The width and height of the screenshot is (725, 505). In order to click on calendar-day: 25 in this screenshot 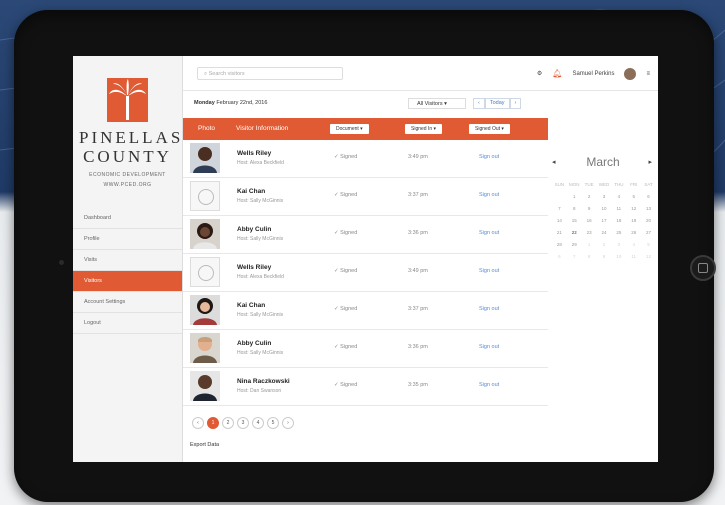, I will do `click(618, 232)`.